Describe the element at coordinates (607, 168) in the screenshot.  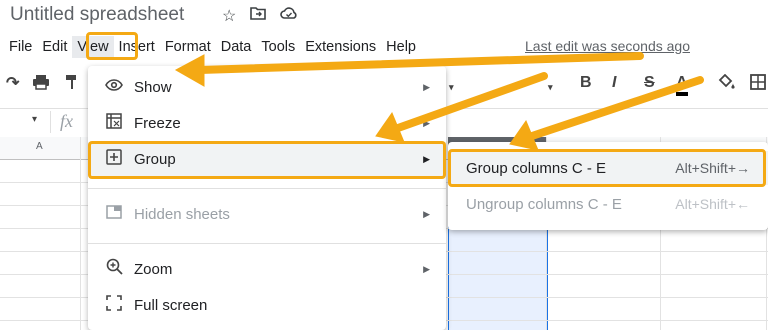
I see `highlight-box-group-columns` at that location.